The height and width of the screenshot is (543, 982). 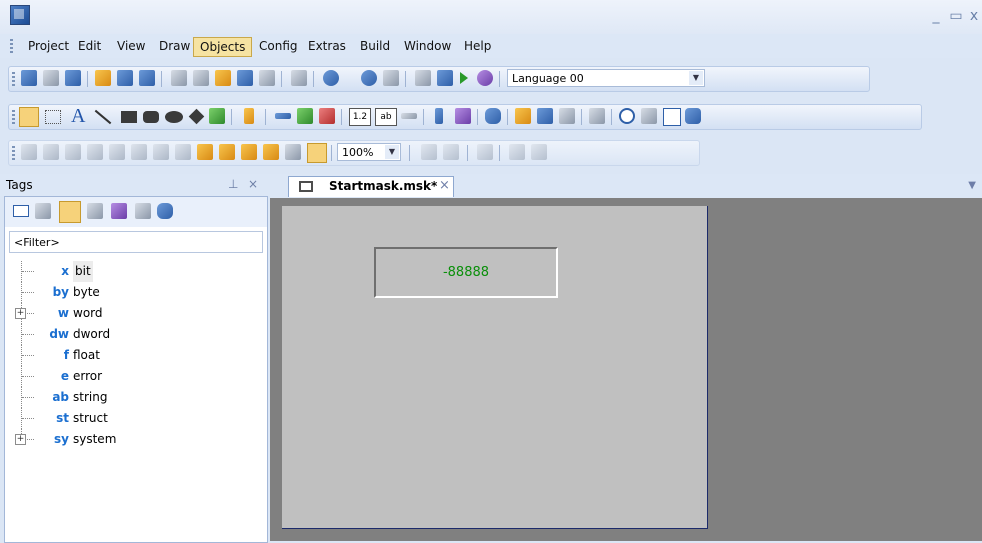 What do you see at coordinates (253, 184) in the screenshot?
I see `close-icon: ×` at bounding box center [253, 184].